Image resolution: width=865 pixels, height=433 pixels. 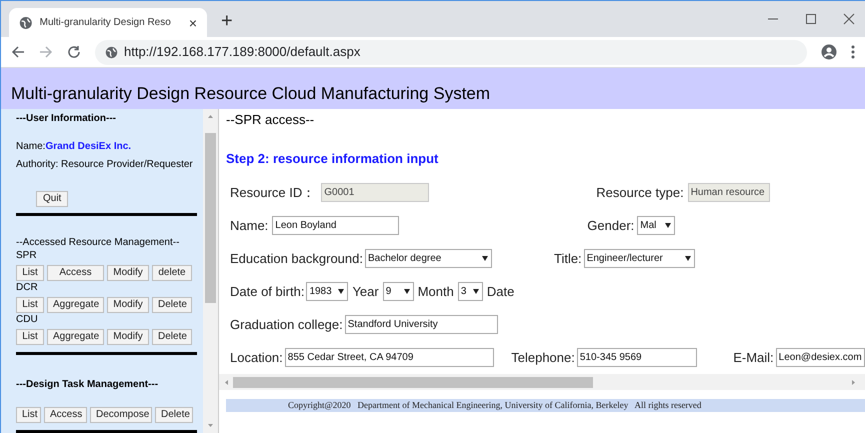 I want to click on field-label: Title:, so click(x=568, y=259).